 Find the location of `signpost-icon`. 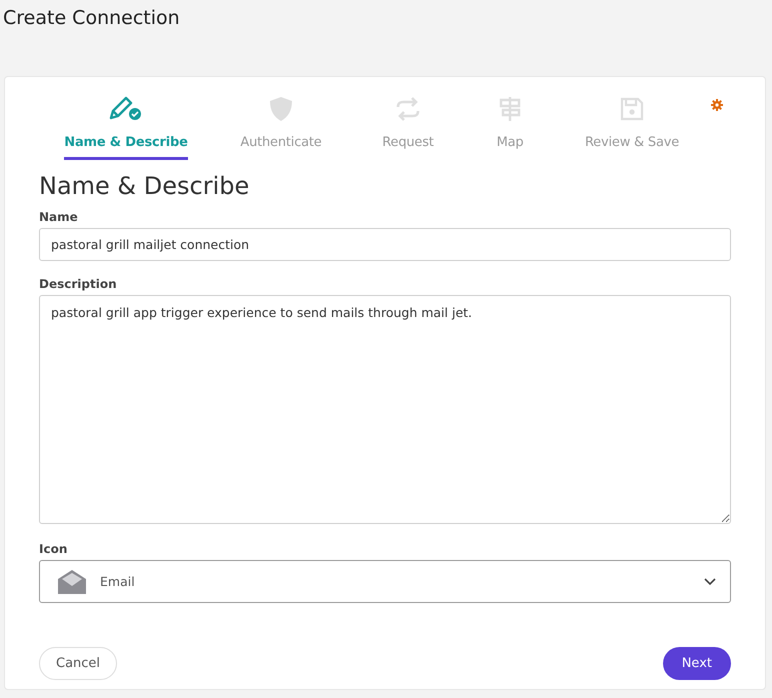

signpost-icon is located at coordinates (510, 109).